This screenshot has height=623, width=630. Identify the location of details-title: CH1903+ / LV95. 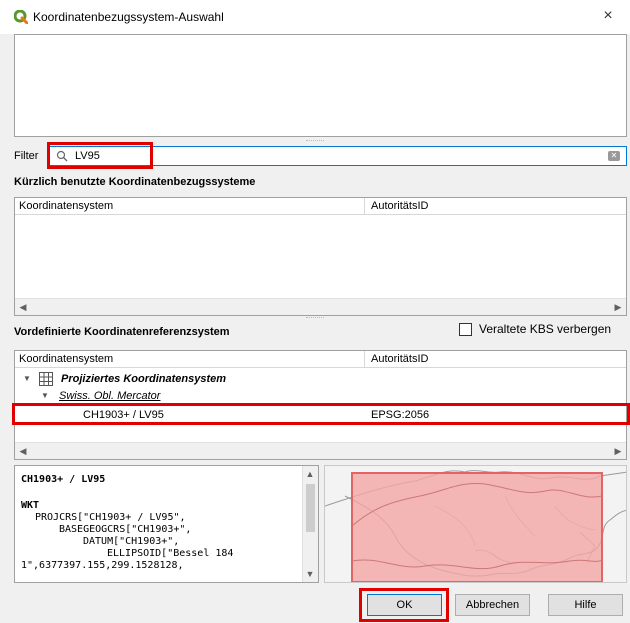
(63, 479).